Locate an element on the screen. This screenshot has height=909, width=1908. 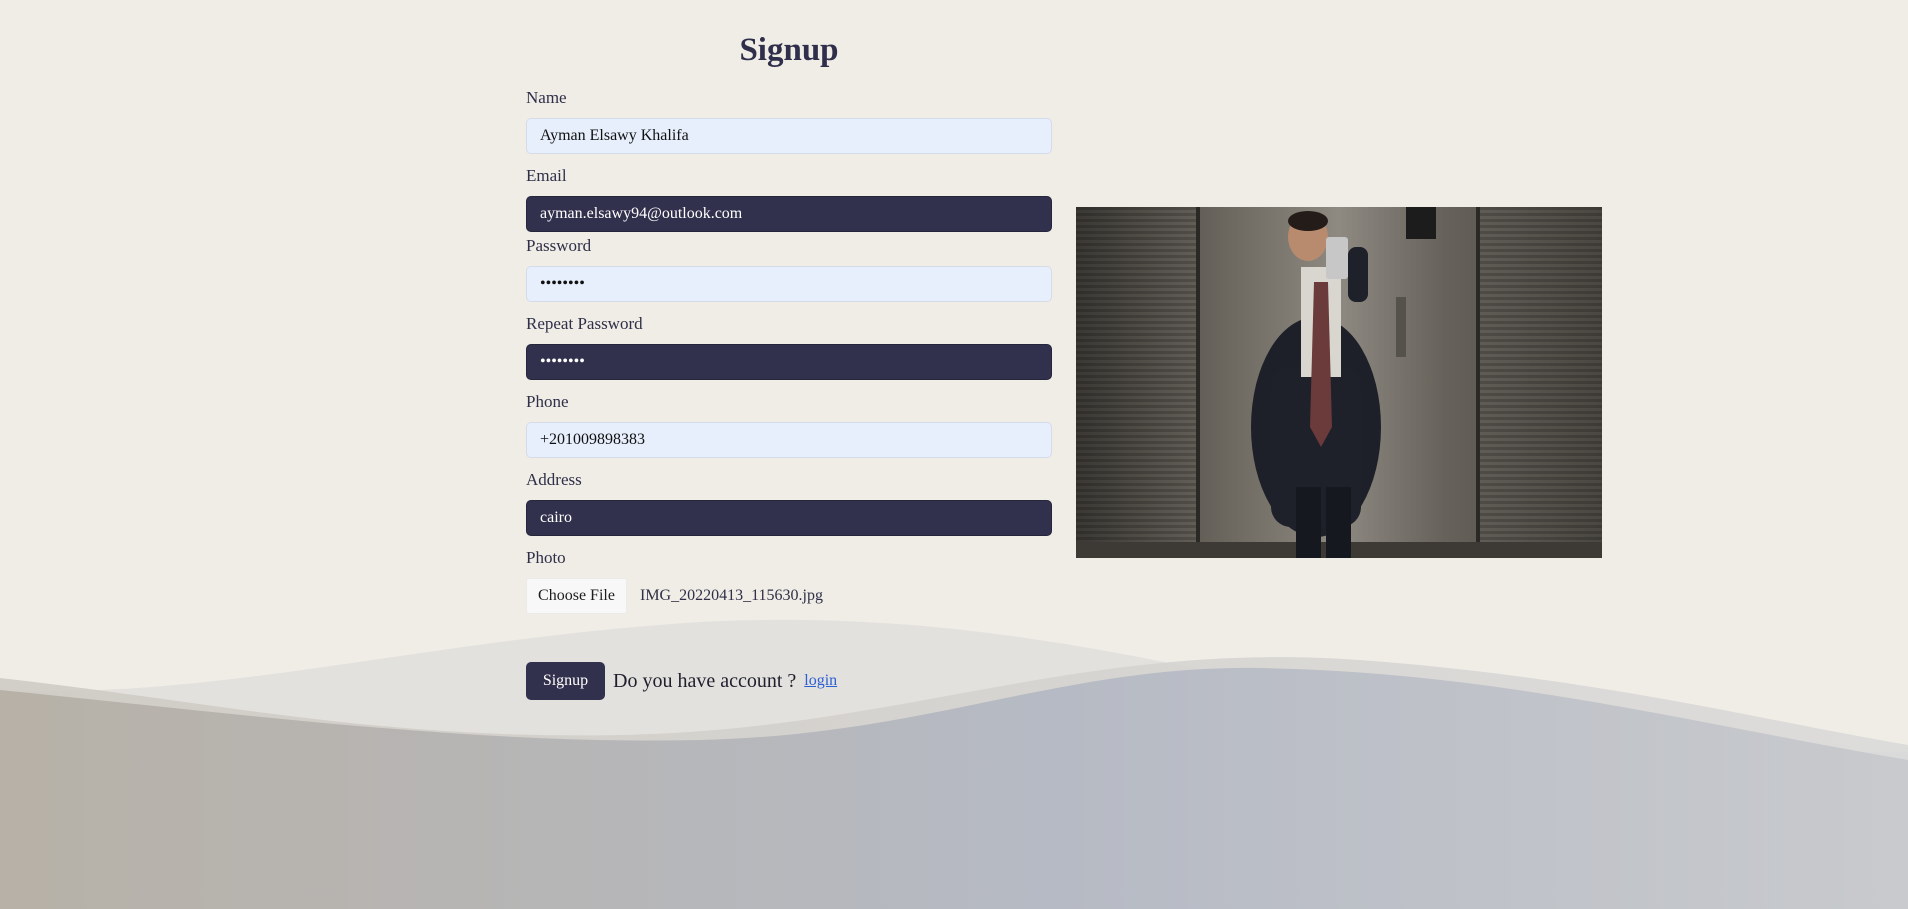
login-link: login is located at coordinates (820, 681).